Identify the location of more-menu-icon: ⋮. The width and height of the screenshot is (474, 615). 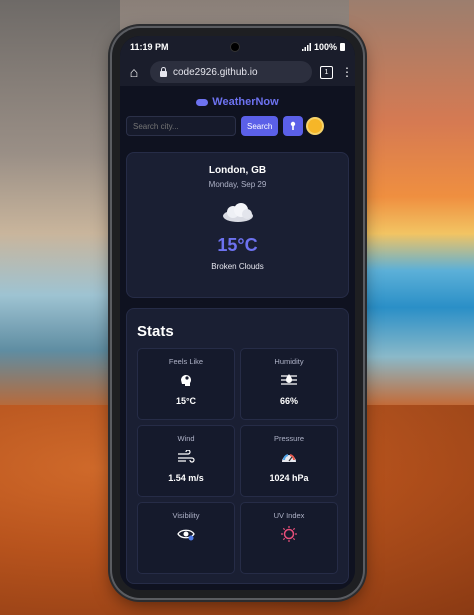
(347, 72).